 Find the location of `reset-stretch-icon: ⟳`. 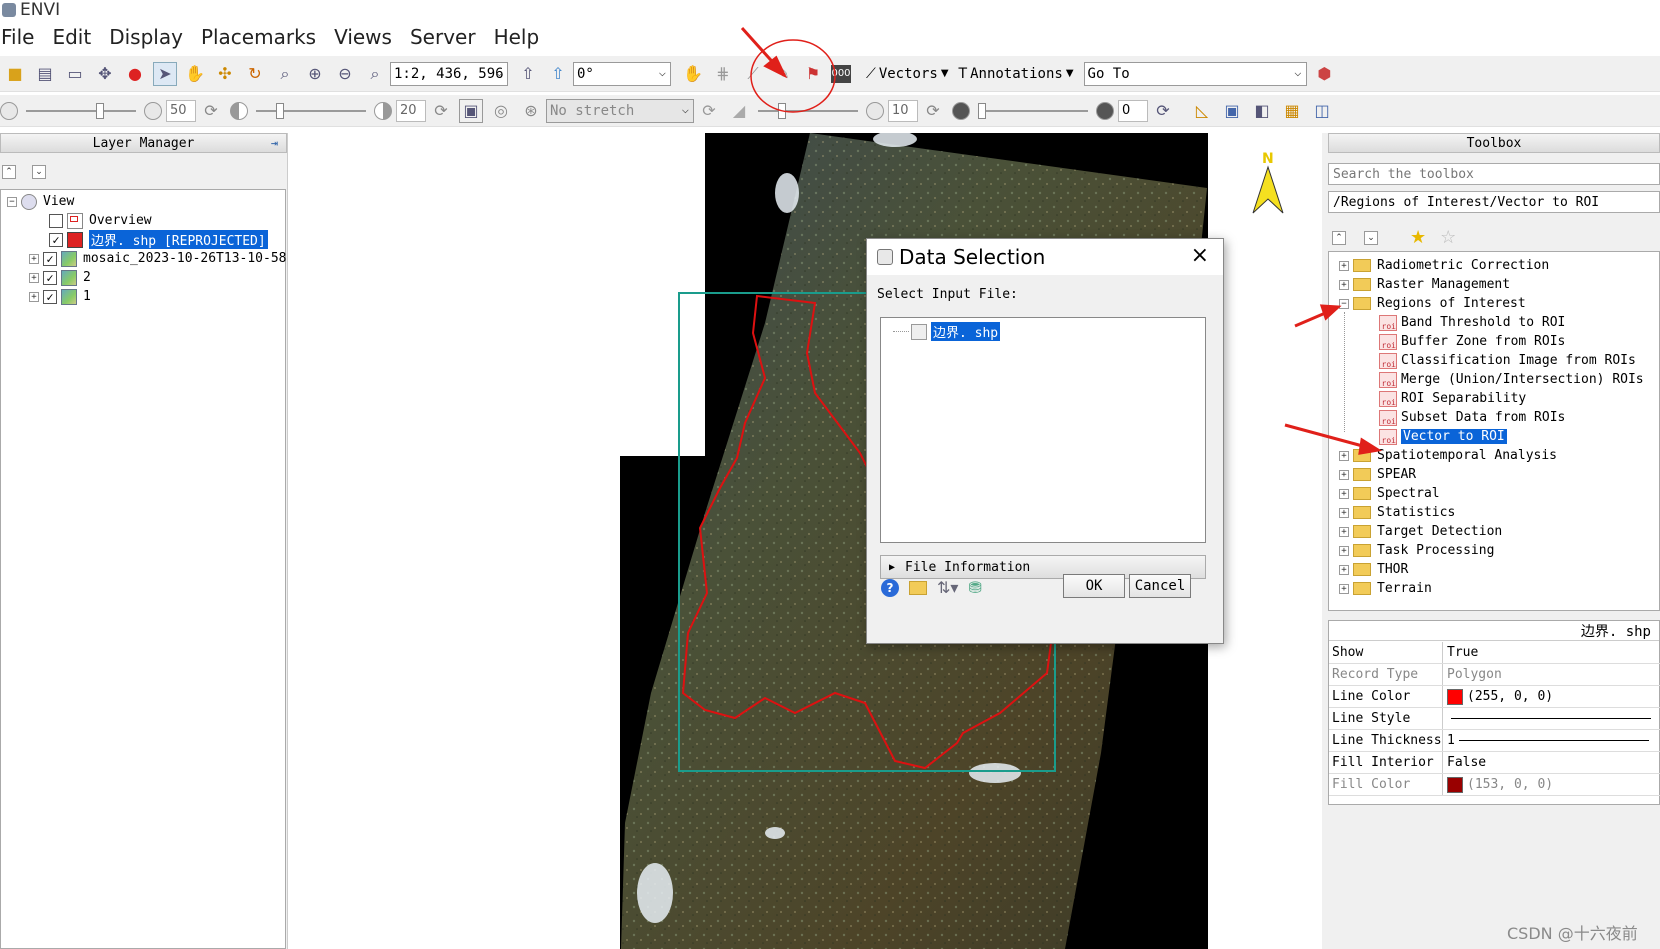

reset-stretch-icon: ⟳ is located at coordinates (709, 111).